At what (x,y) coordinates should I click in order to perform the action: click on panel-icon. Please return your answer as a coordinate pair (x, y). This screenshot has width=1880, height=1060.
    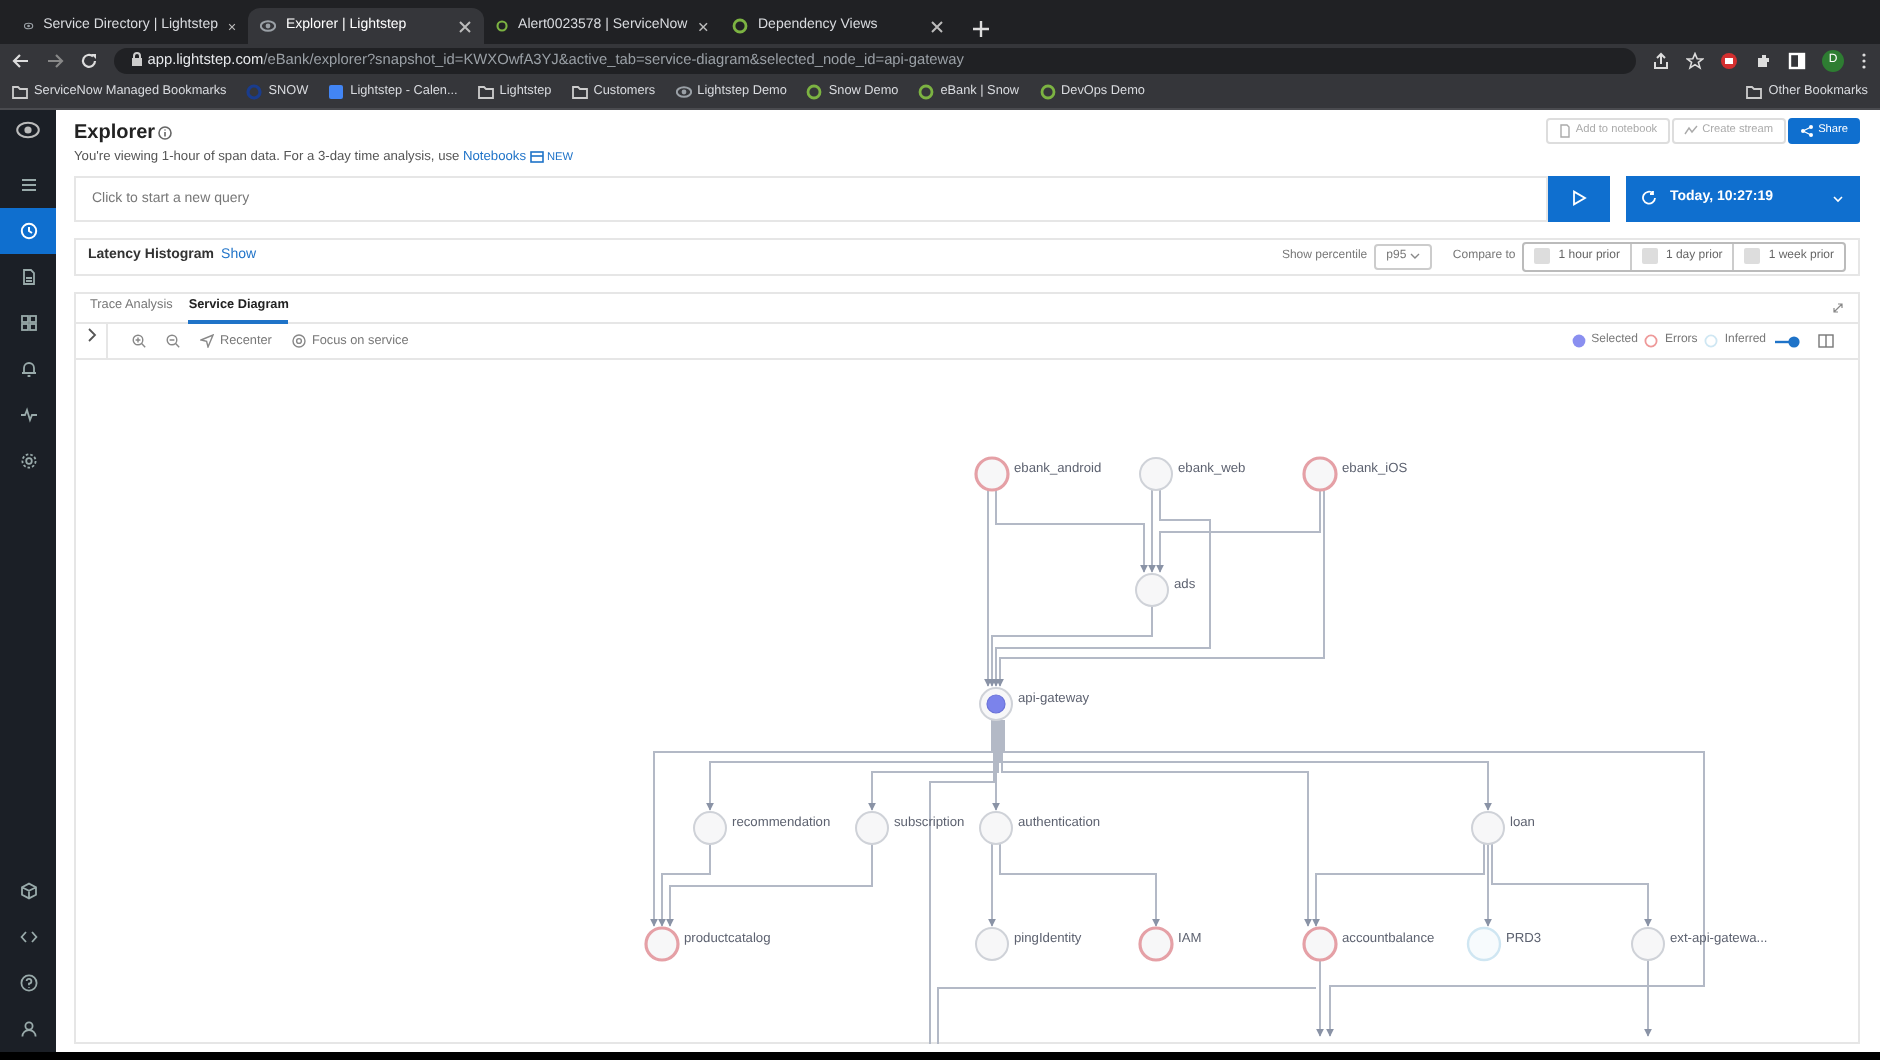
    Looking at the image, I should click on (1826, 341).